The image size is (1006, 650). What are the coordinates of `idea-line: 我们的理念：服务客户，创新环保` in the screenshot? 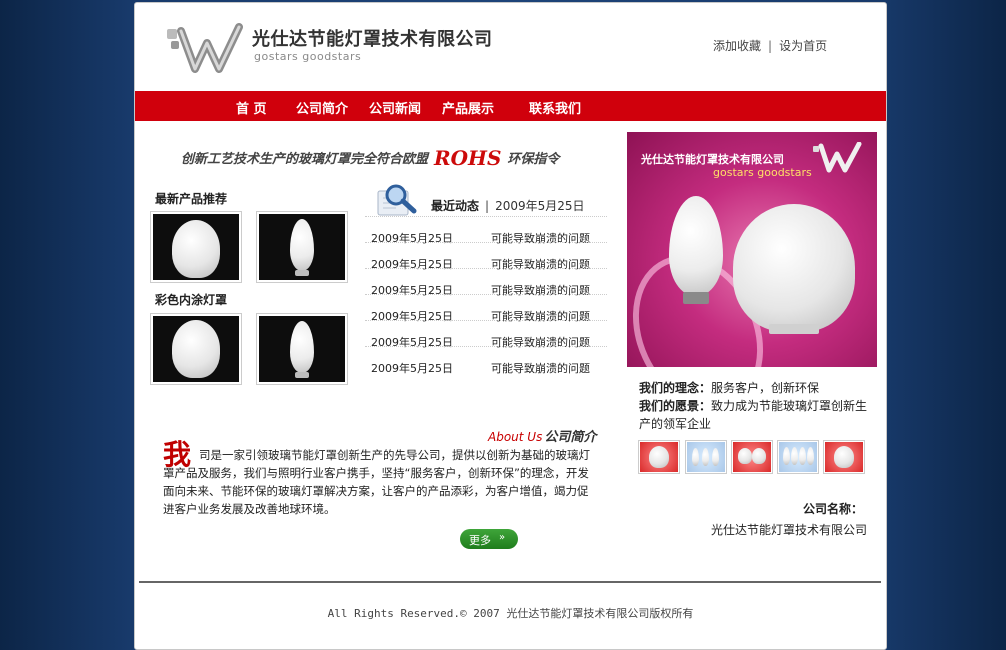 It's located at (759, 388).